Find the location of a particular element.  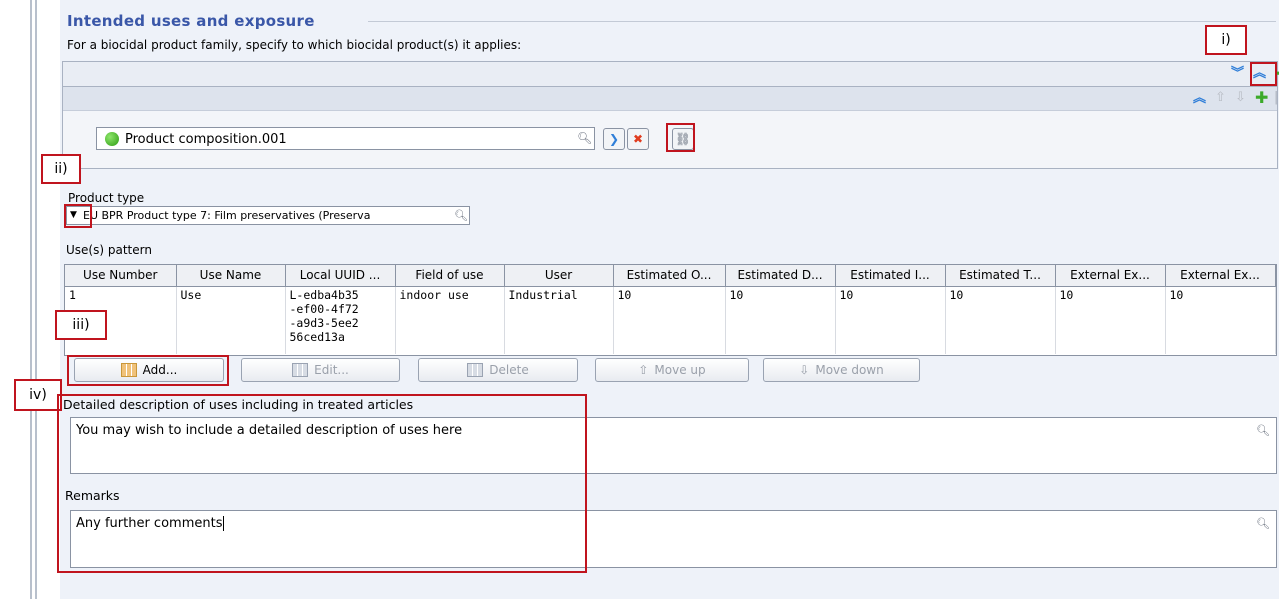

highlight-description-area is located at coordinates (322, 483).